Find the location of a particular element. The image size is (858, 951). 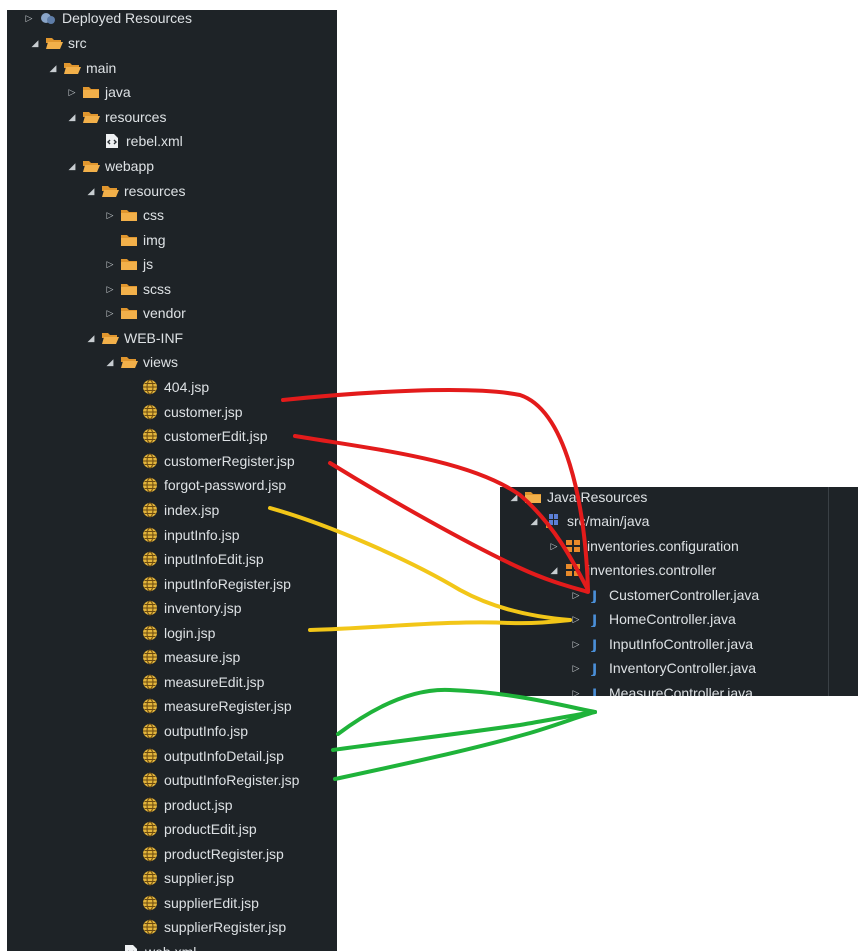

left-tree-item: inventory.jsp is located at coordinates (183, 608).